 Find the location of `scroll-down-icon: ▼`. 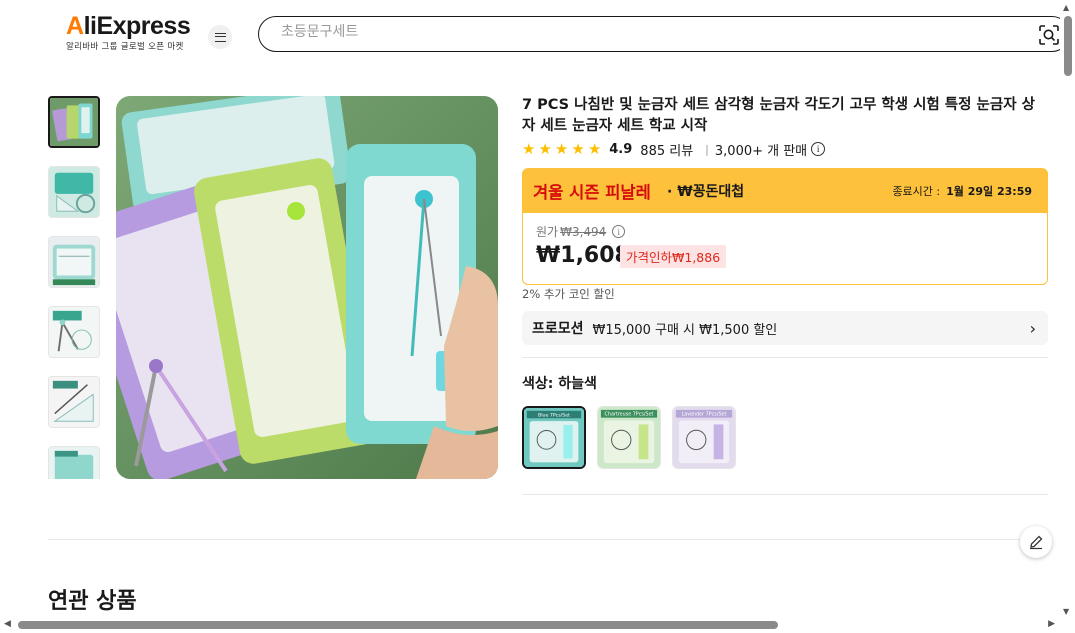

scroll-down-icon: ▼ is located at coordinates (1066, 611).